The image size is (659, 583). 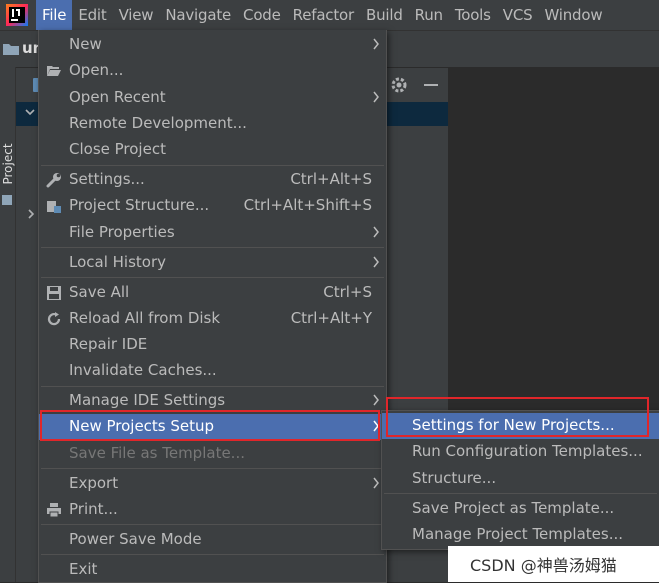 I want to click on chevron-down-icon, so click(x=30, y=112).